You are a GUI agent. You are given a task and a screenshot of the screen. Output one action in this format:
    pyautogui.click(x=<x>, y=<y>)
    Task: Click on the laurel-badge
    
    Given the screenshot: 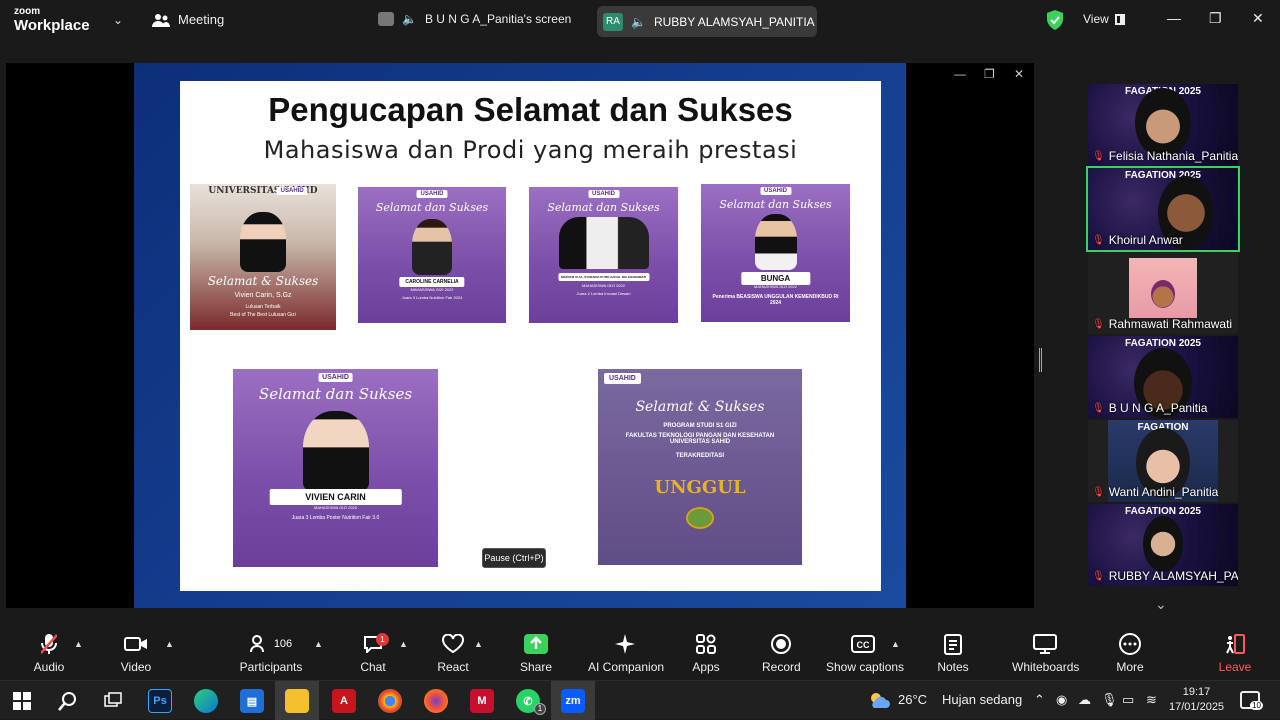 What is the action you would take?
    pyautogui.click(x=700, y=518)
    